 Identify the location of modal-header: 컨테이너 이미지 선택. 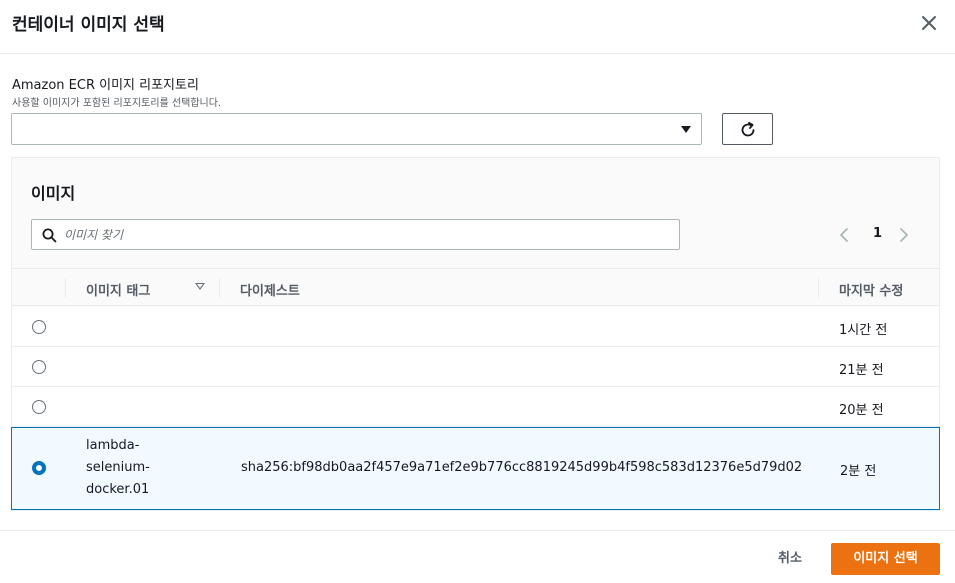
(477, 27).